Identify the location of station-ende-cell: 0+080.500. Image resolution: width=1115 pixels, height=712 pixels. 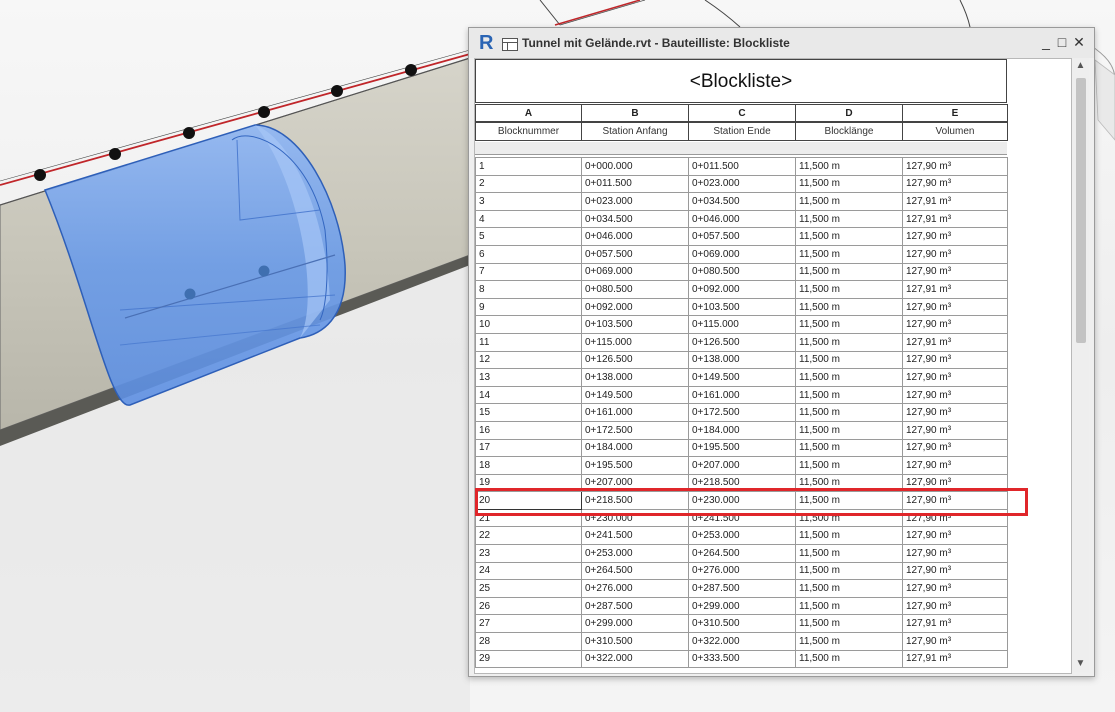
(742, 272).